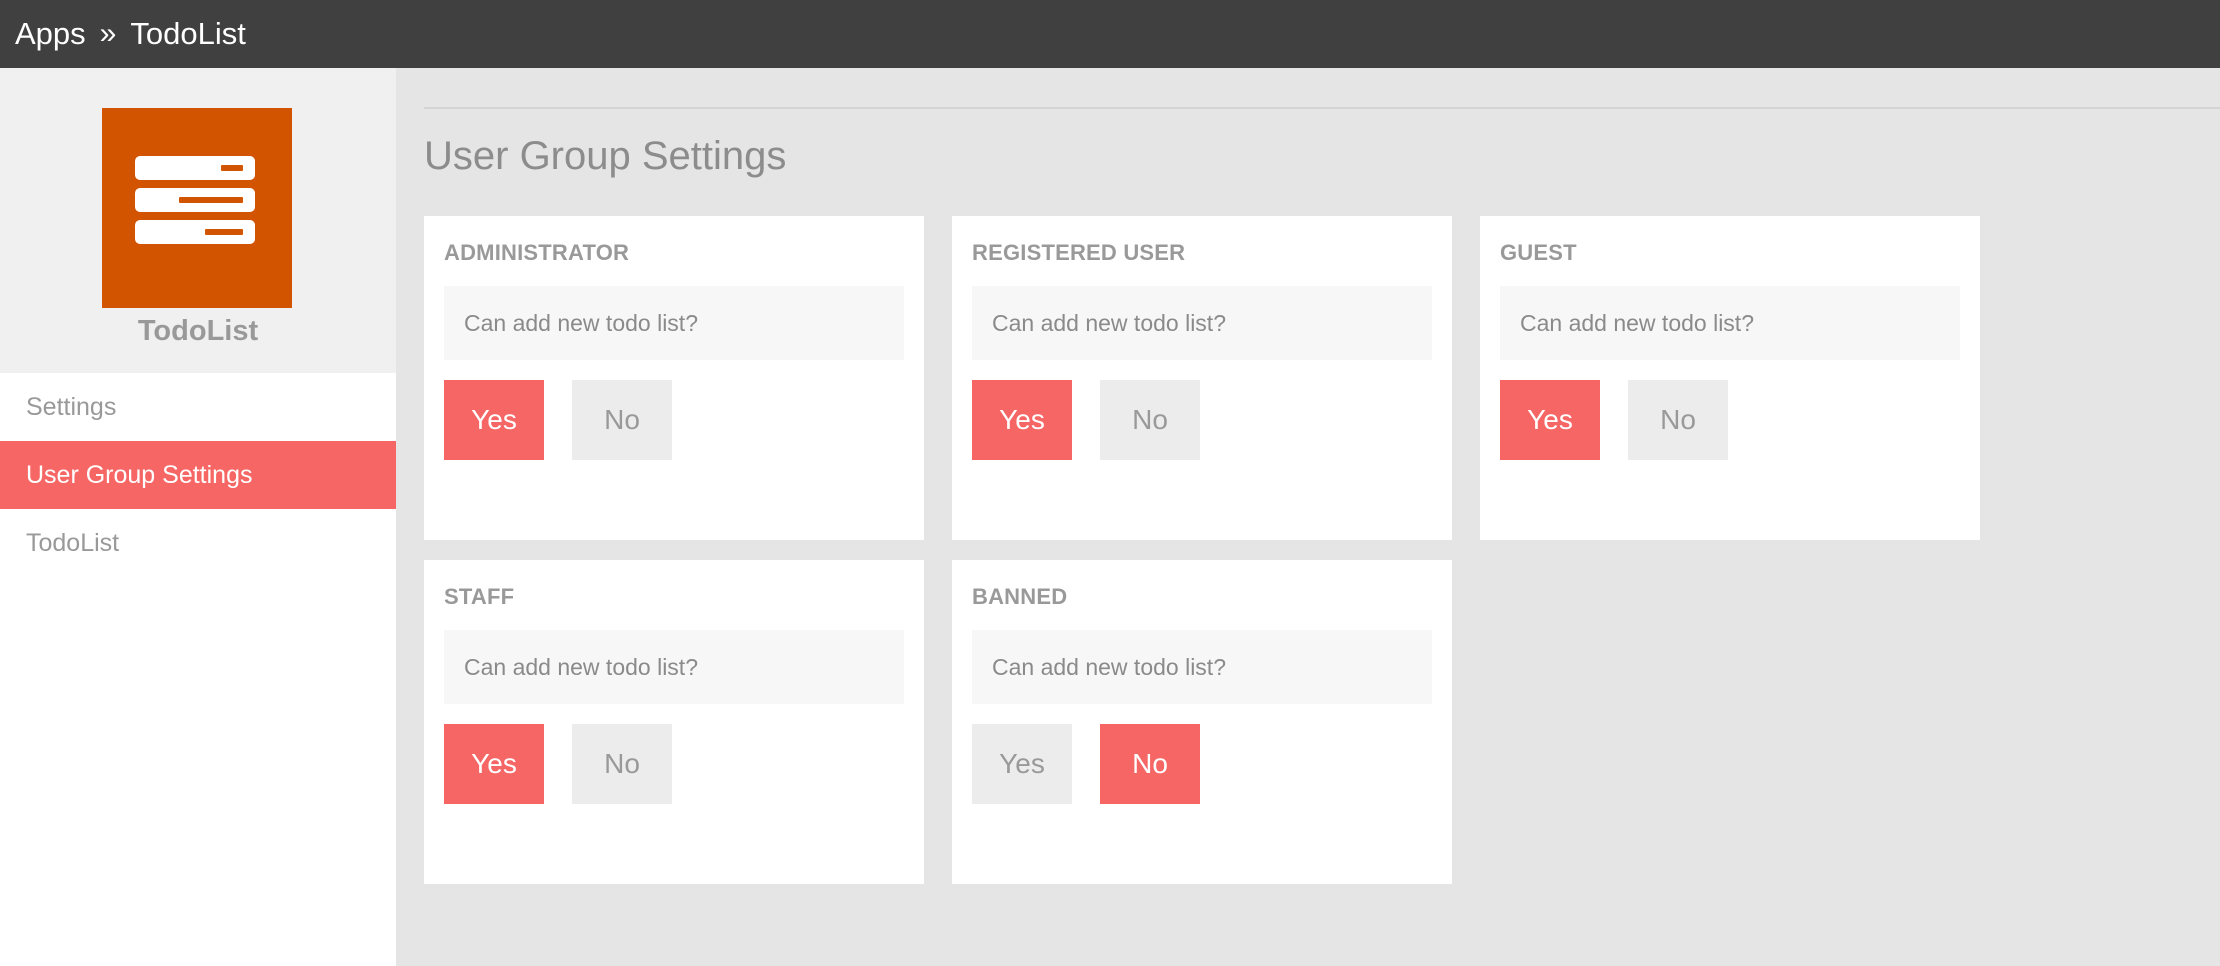 This screenshot has width=2220, height=966. Describe the element at coordinates (1322, 108) in the screenshot. I see `divider` at that location.